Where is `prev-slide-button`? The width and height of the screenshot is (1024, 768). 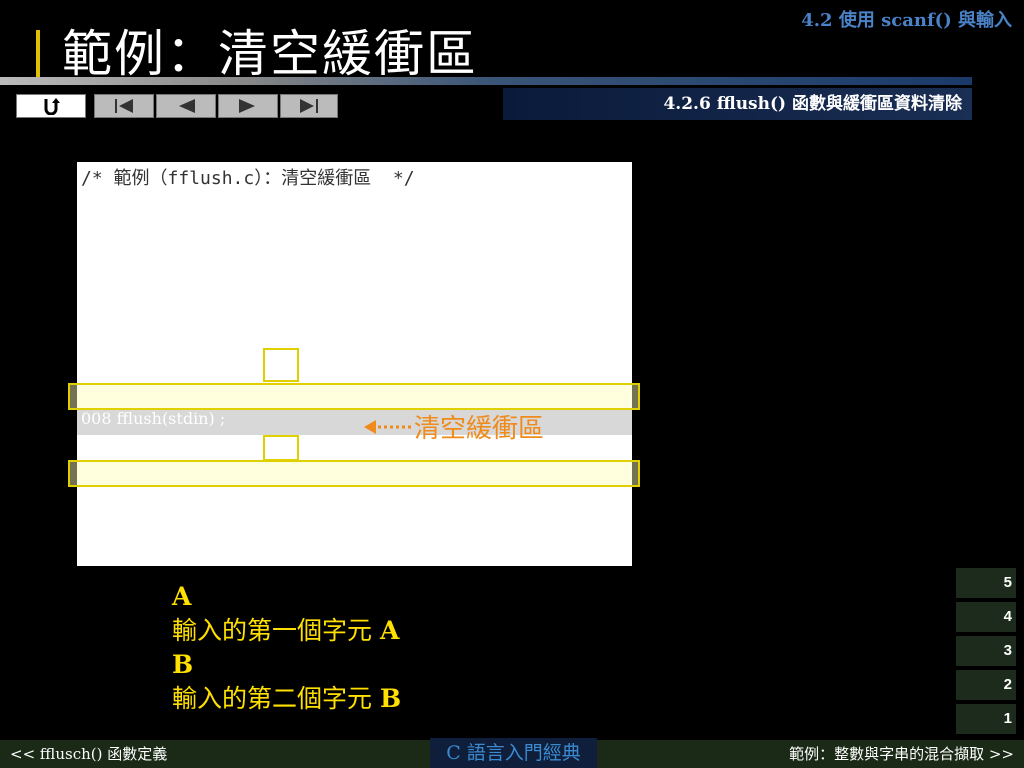 prev-slide-button is located at coordinates (186, 106).